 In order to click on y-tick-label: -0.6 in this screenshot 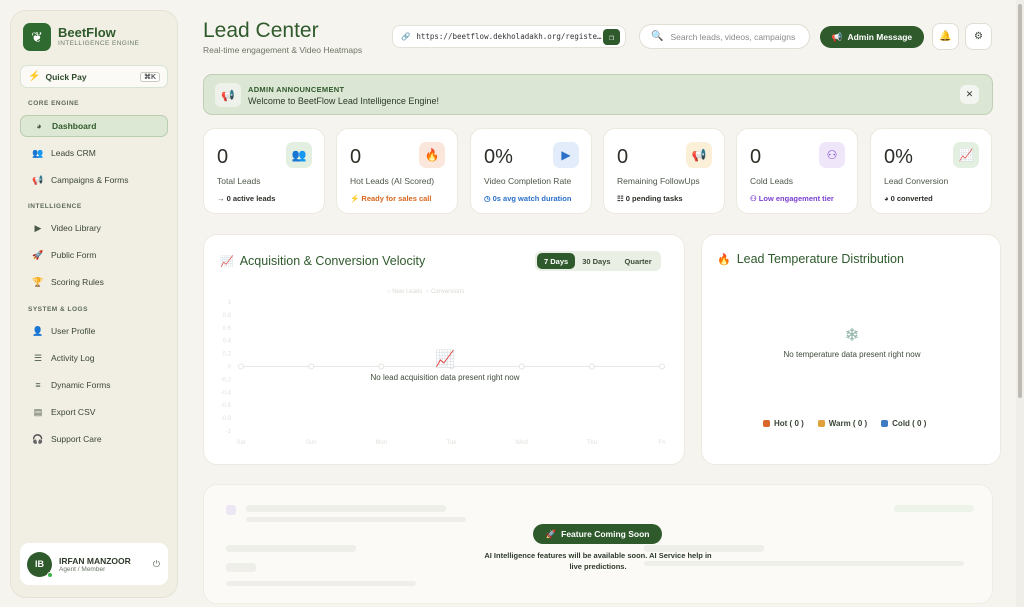, I will do `click(226, 406)`.